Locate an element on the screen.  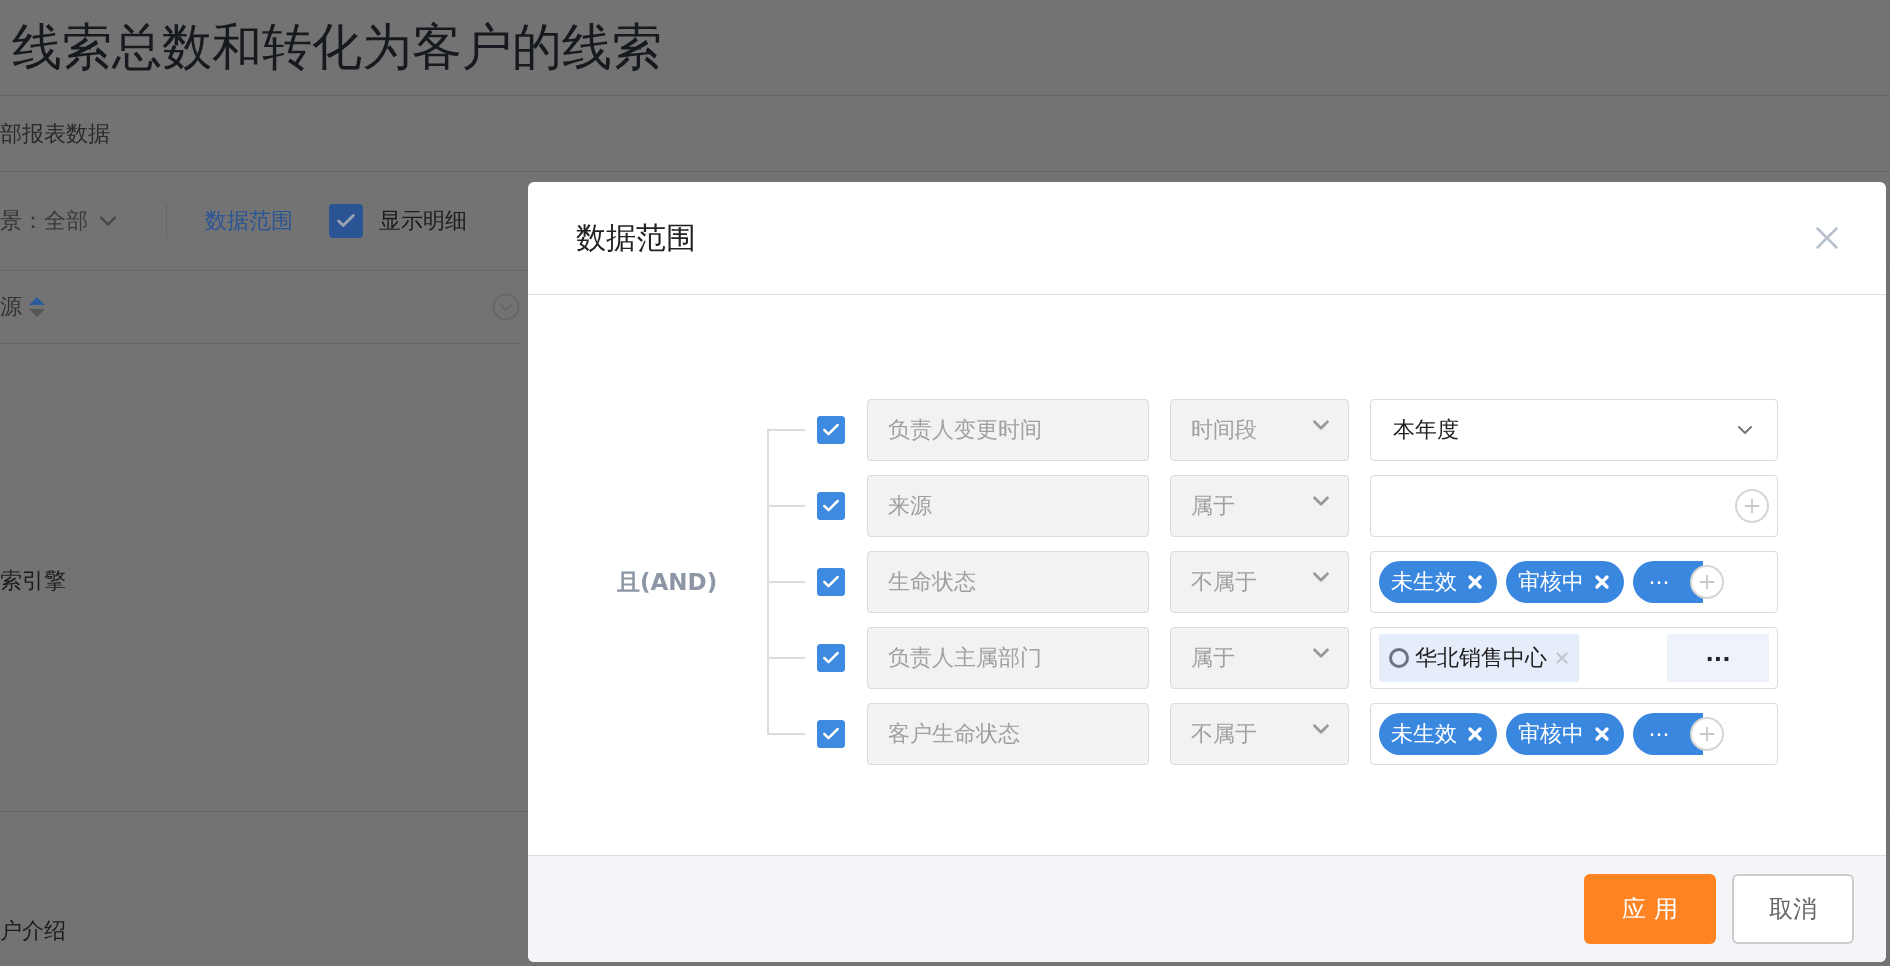
filter-value: 全部 is located at coordinates (66, 221).